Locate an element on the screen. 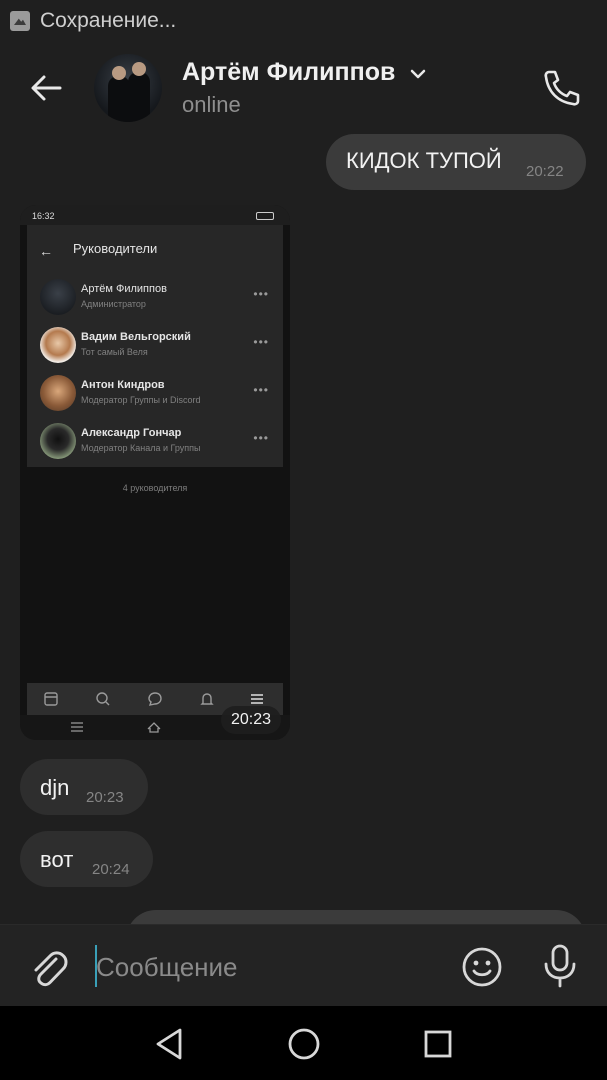  nav-recents-icon is located at coordinates (438, 1044).